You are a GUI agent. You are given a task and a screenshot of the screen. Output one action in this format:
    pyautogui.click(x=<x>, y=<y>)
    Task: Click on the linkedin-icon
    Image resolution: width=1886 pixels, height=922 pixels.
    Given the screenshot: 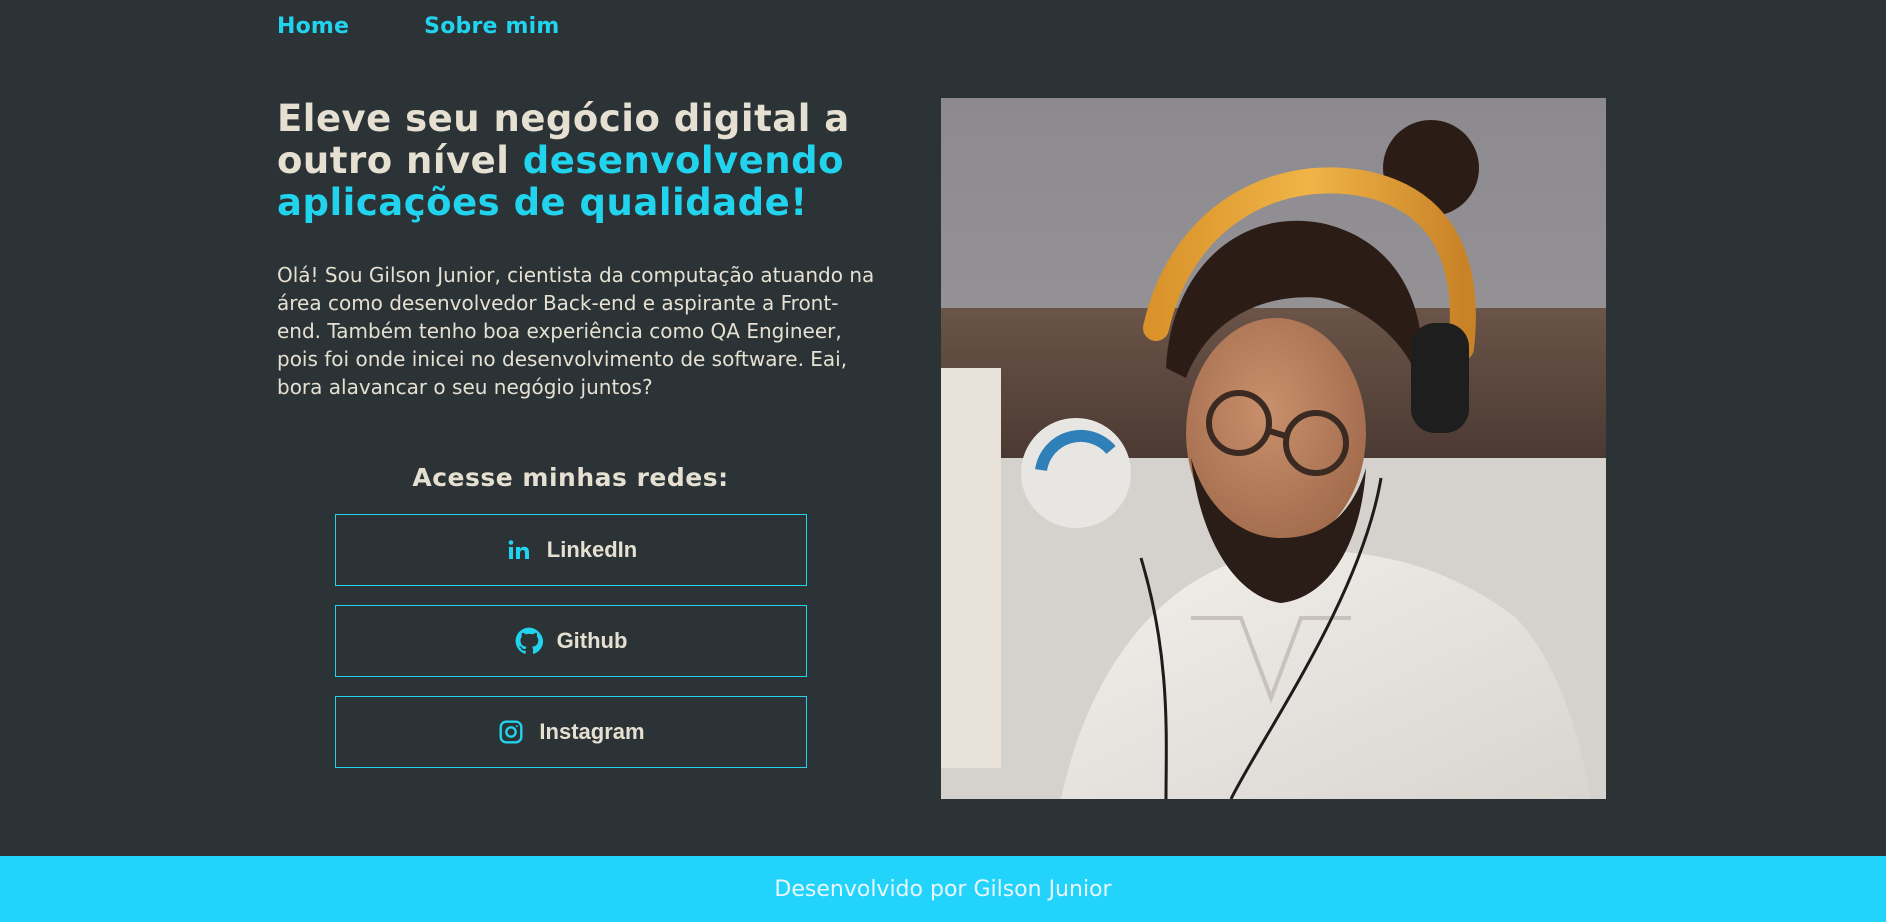 What is the action you would take?
    pyautogui.click(x=519, y=550)
    